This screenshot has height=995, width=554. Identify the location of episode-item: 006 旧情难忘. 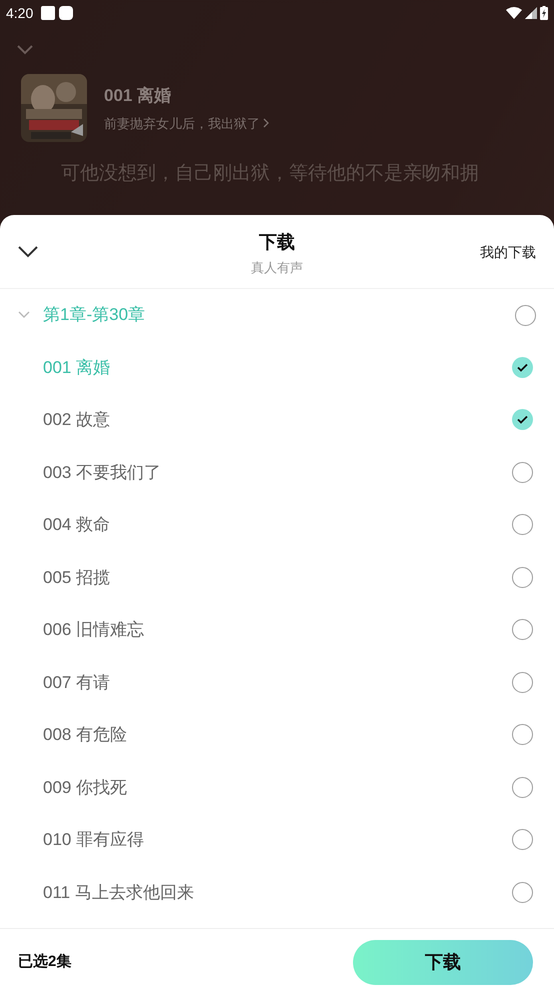
(277, 629).